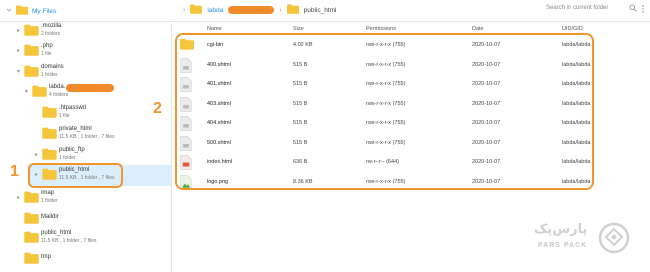  Describe the element at coordinates (85, 114) in the screenshot. I see `tree-item: .htpasswd 1 file` at that location.